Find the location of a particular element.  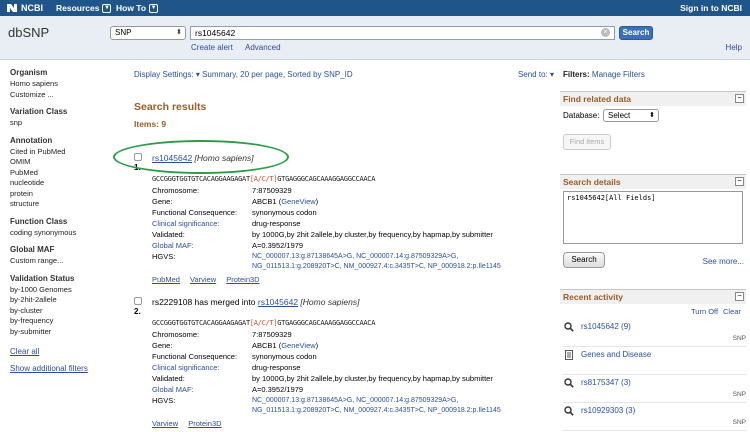

filter-item: by-1000 Genomes is located at coordinates (63, 290).